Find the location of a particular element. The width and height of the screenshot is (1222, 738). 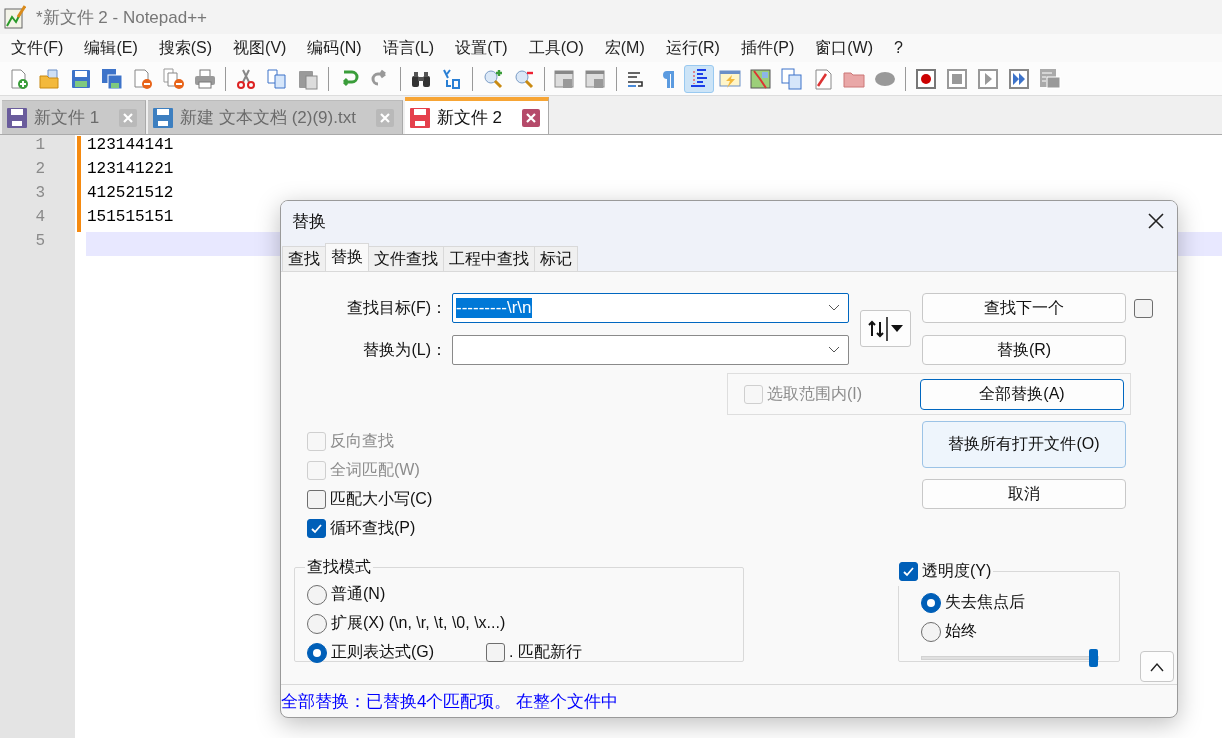

radio-button: 始终 is located at coordinates (1015, 631).